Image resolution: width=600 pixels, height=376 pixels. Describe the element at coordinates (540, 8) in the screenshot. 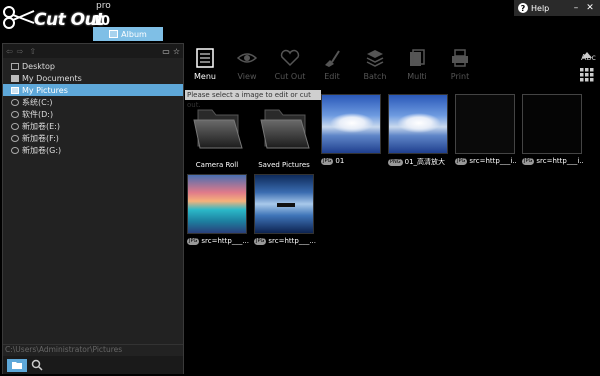

I see `help-label: Help` at that location.